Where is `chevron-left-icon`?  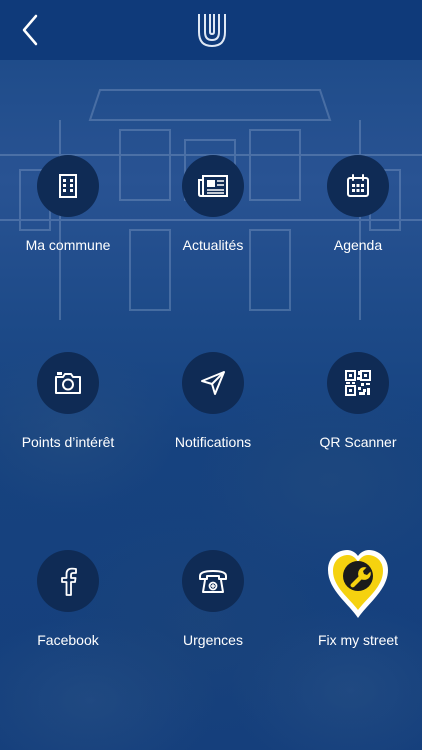
chevron-left-icon is located at coordinates (30, 30).